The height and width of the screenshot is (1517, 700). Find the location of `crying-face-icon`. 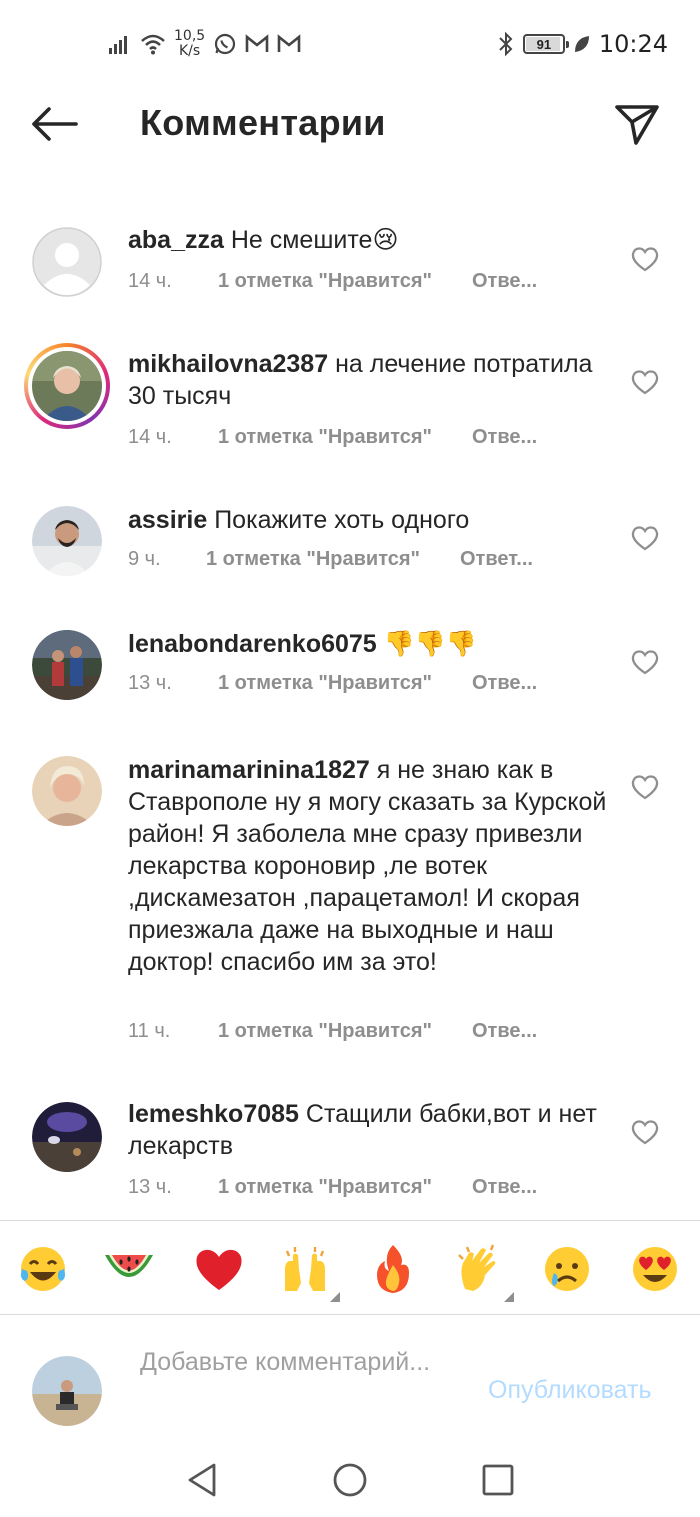

crying-face-icon is located at coordinates (567, 1269).